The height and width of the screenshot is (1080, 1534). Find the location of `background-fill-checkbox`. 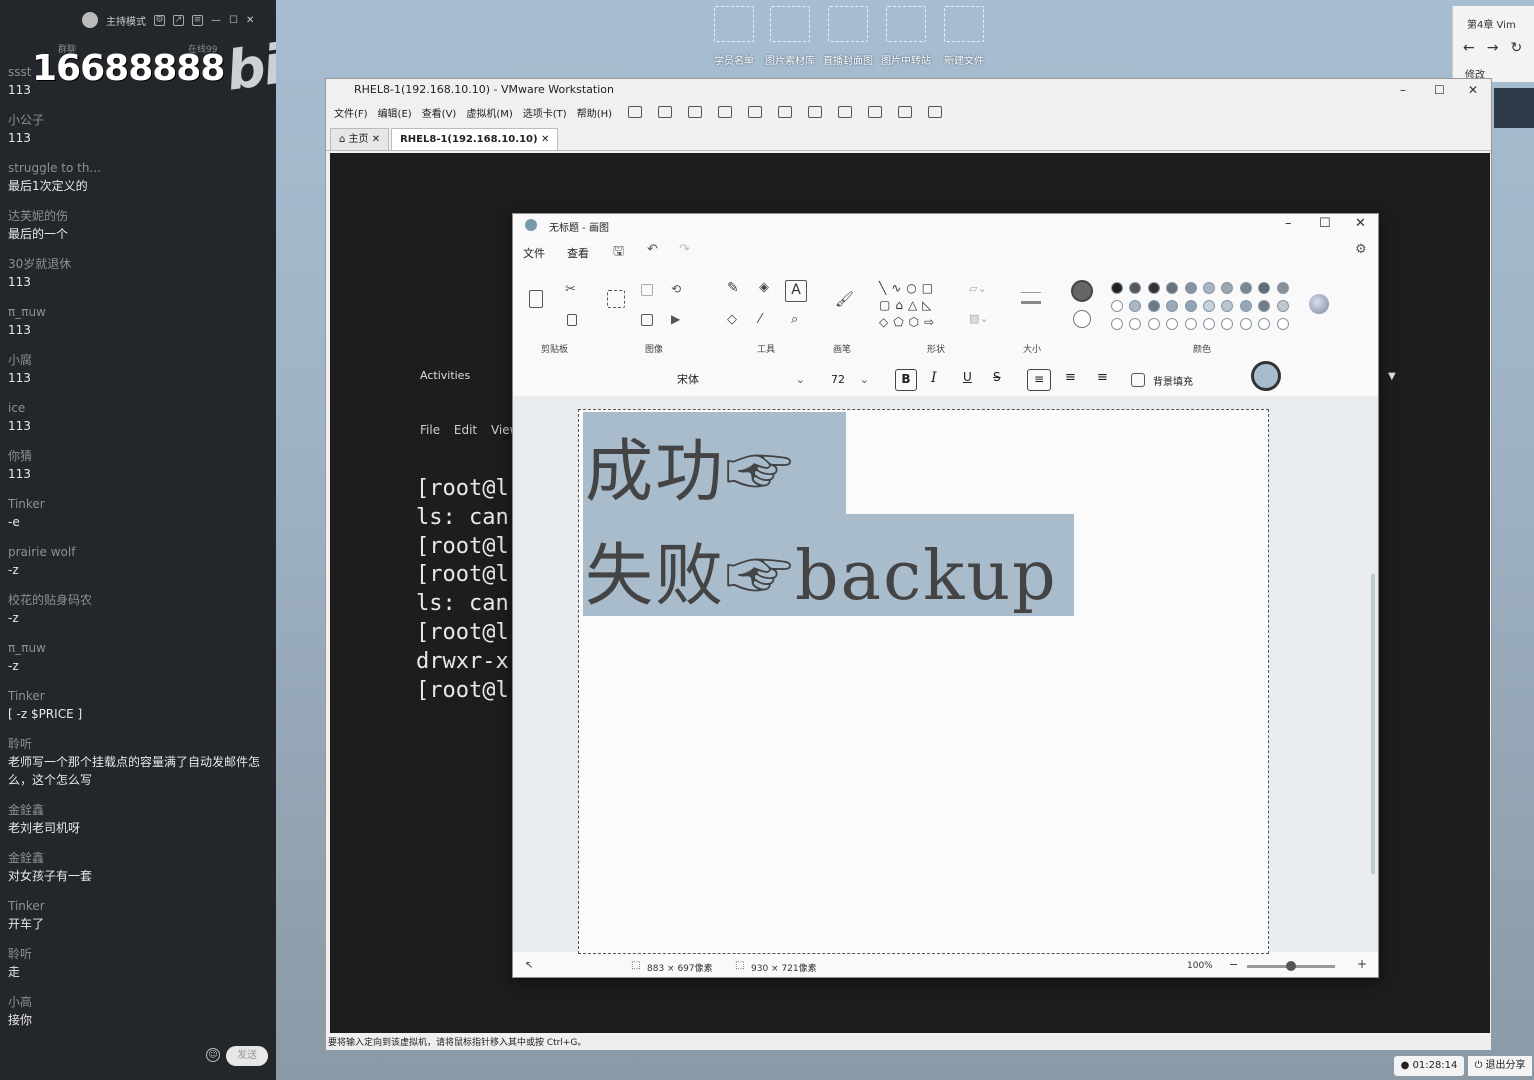

background-fill-checkbox is located at coordinates (1138, 380).